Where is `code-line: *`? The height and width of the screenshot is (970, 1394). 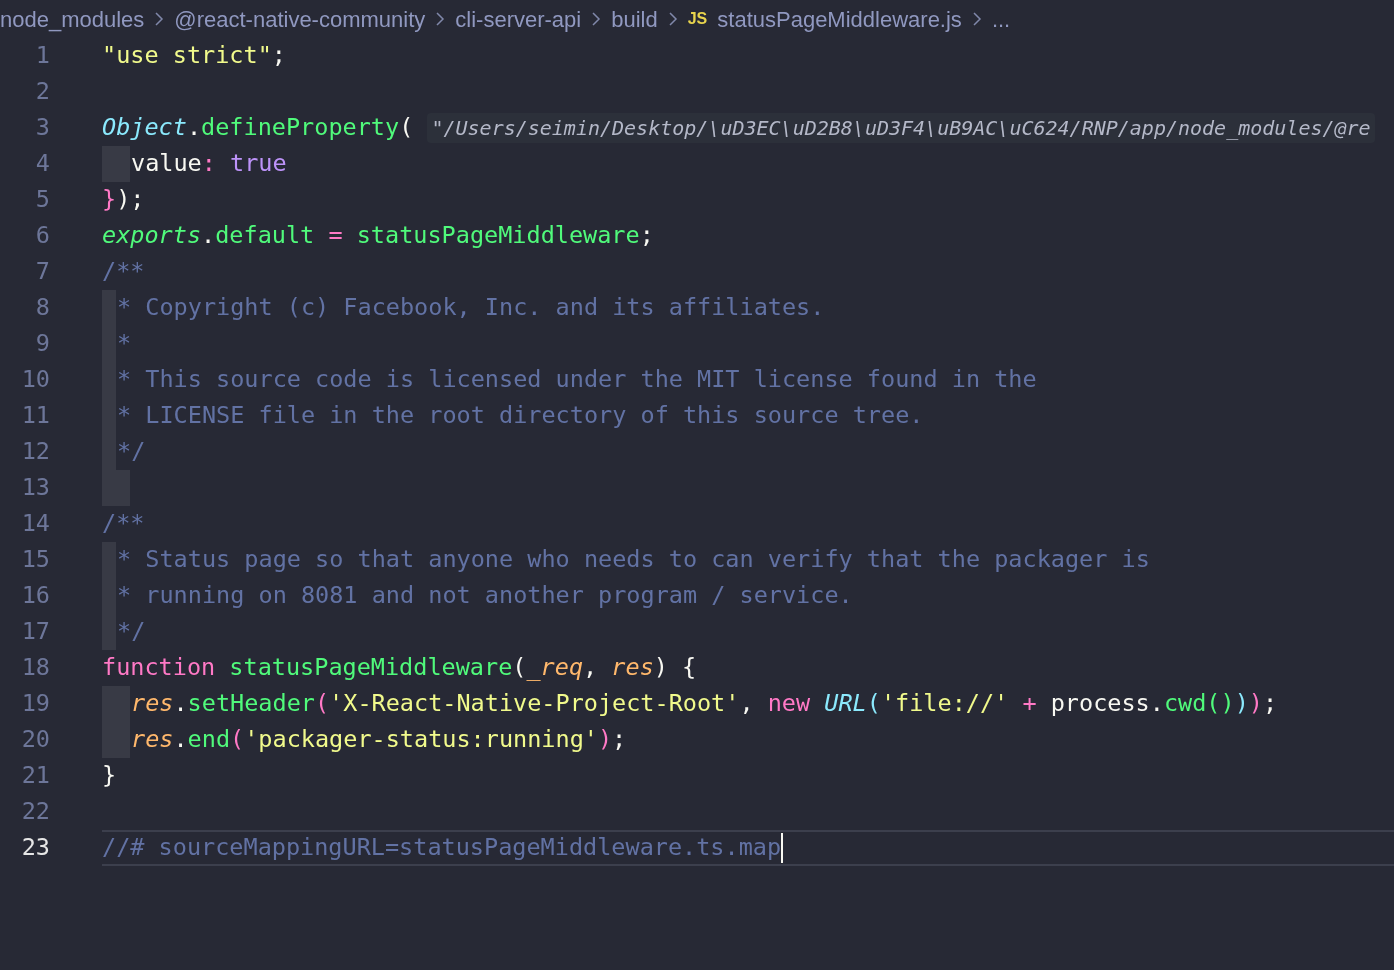 code-line: * is located at coordinates (124, 344).